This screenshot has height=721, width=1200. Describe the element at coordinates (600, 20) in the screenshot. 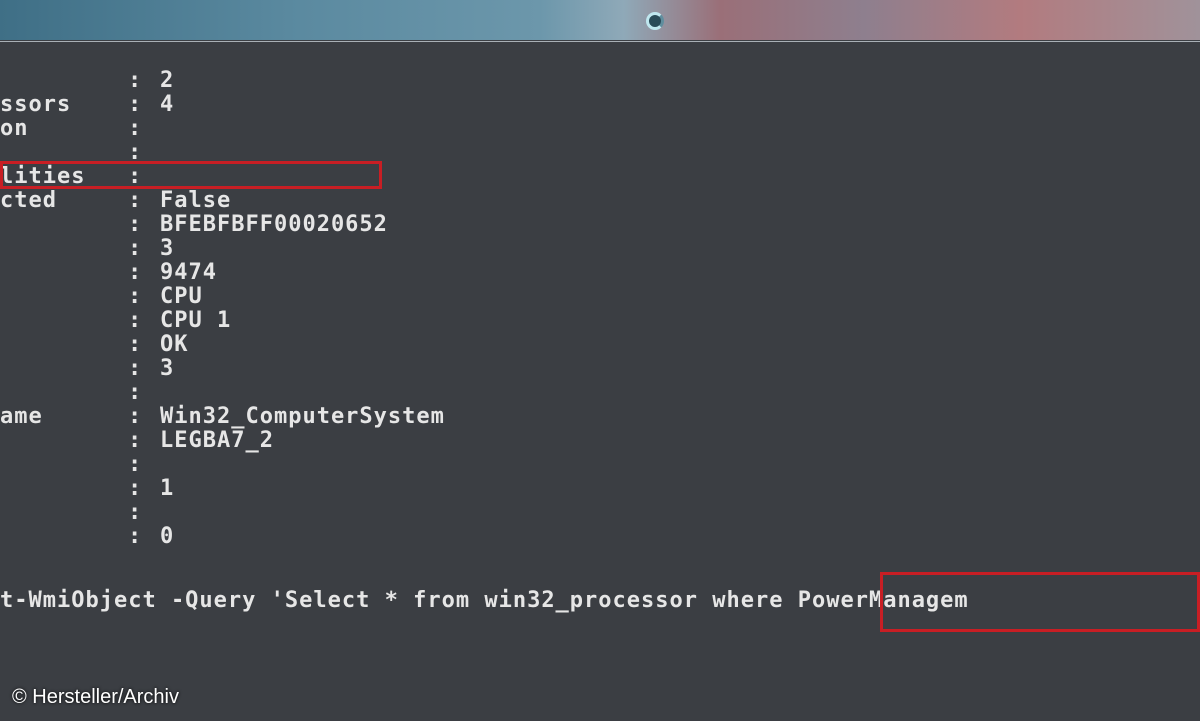

I see `desktop-background-strip` at that location.